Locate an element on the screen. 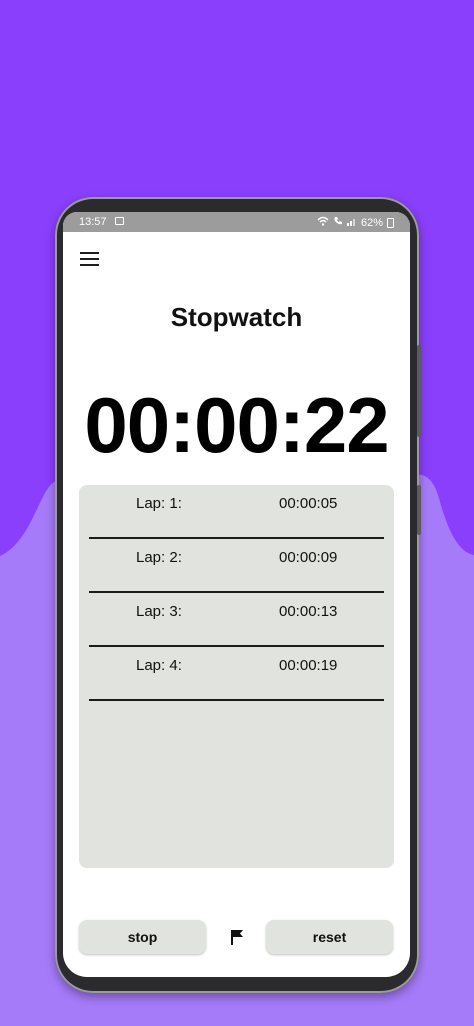 This screenshot has height=1026, width=474. lap-label: Lap: 2: is located at coordinates (159, 557).